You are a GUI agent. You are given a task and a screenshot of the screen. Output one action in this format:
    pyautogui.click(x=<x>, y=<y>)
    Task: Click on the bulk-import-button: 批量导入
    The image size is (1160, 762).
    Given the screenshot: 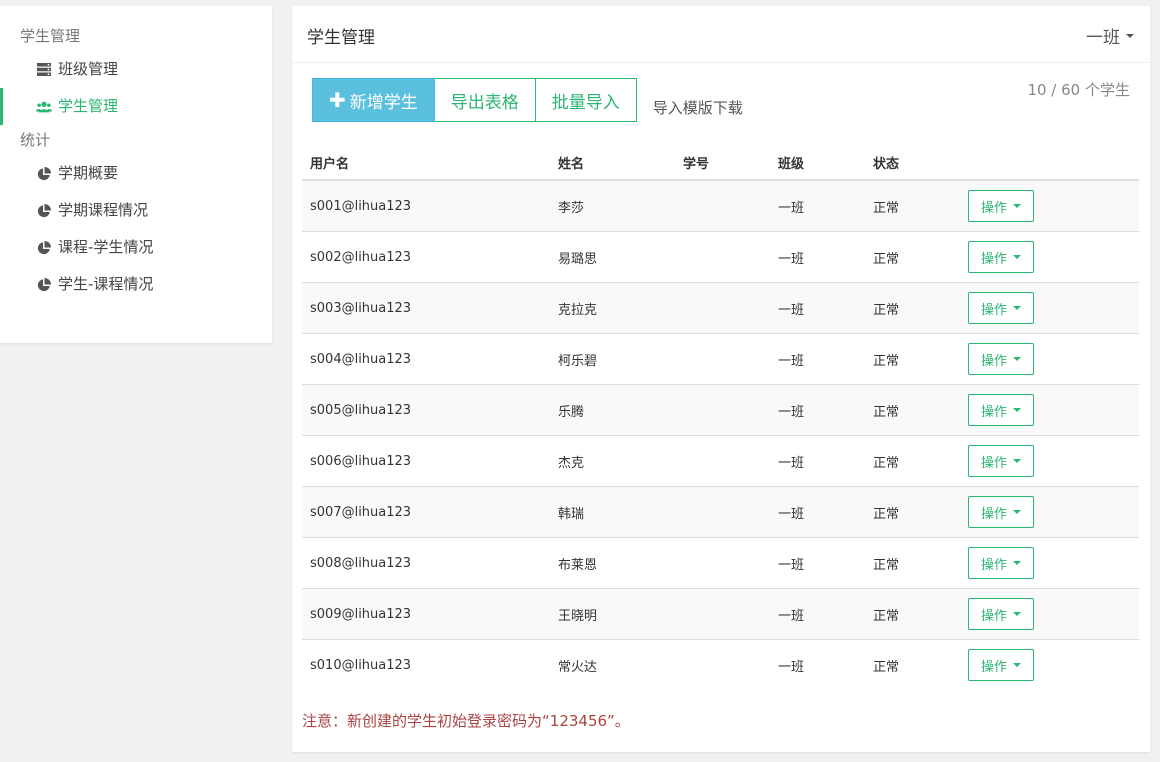 What is the action you would take?
    pyautogui.click(x=586, y=100)
    